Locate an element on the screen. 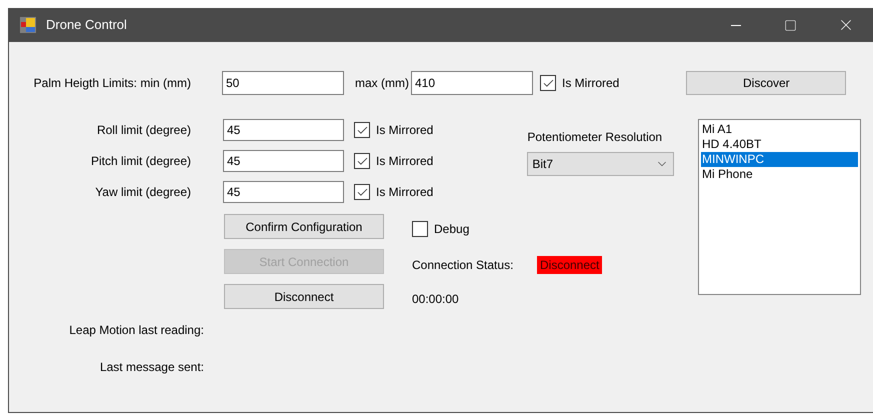 The image size is (873, 419). elapsed-time: 00:00:00 is located at coordinates (436, 299).